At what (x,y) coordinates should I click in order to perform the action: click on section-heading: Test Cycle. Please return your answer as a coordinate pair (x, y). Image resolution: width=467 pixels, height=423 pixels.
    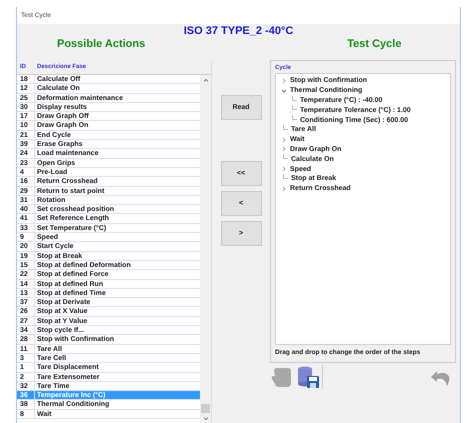
    Looking at the image, I should click on (374, 44).